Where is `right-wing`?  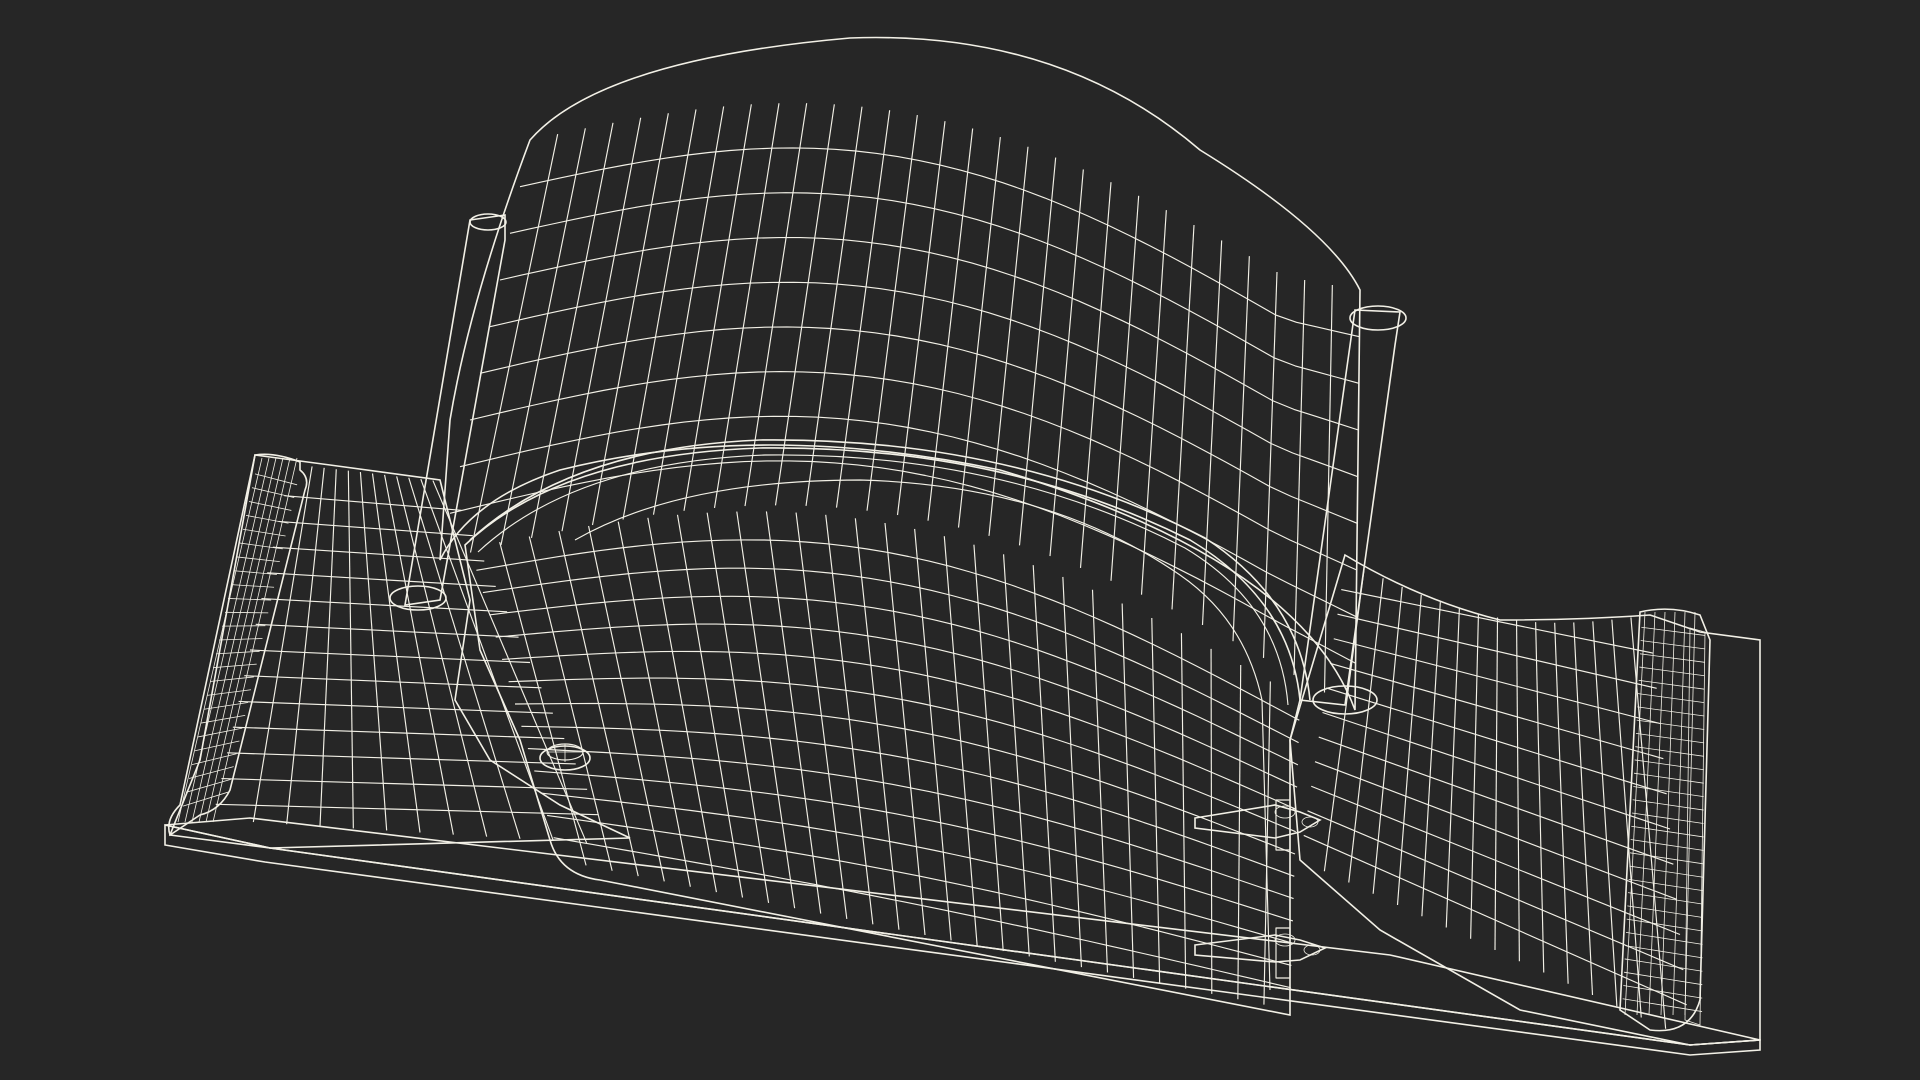 right-wing is located at coordinates (1525, 799).